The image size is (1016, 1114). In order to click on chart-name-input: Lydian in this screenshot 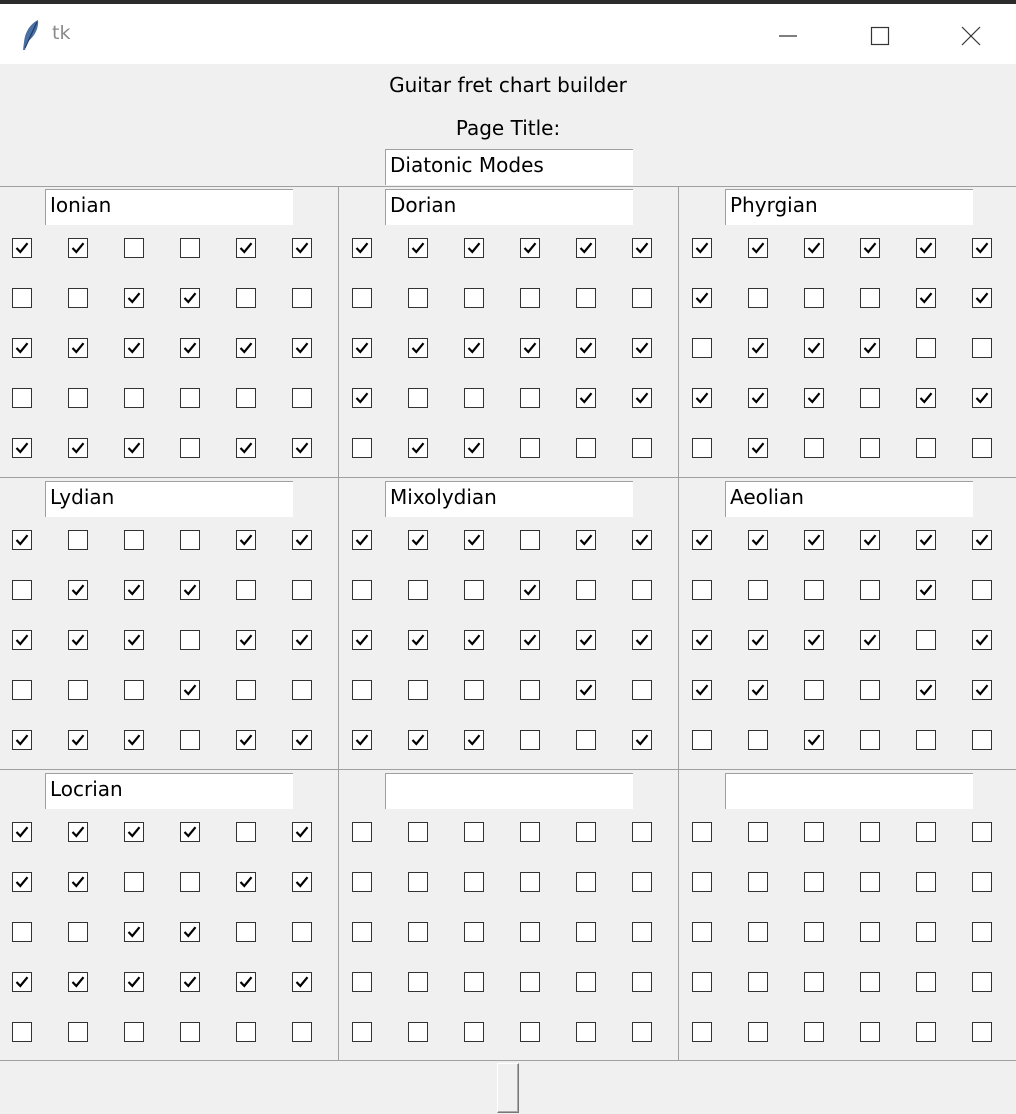, I will do `click(169, 499)`.